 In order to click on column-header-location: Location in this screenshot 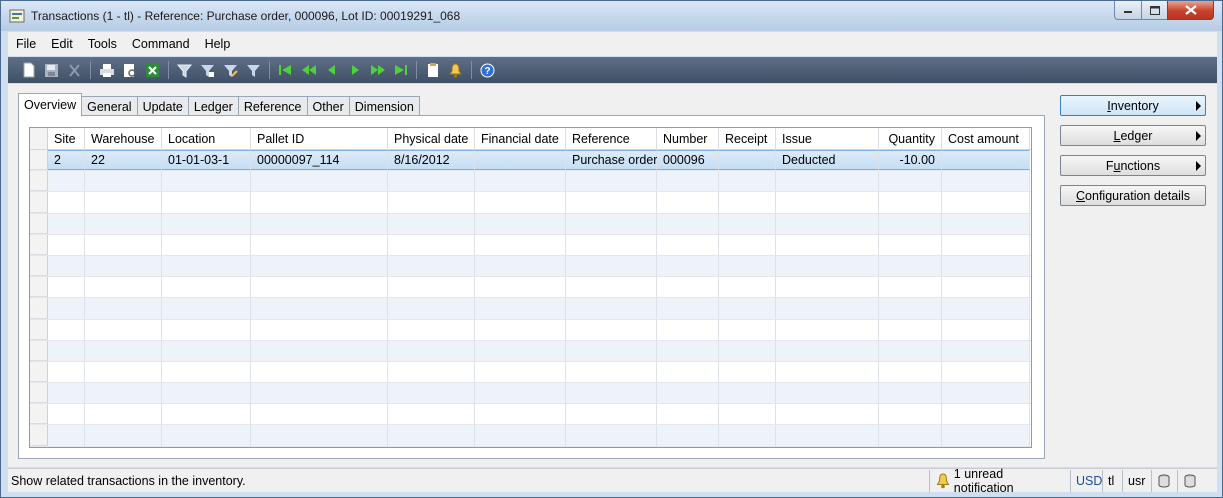, I will do `click(206, 139)`.